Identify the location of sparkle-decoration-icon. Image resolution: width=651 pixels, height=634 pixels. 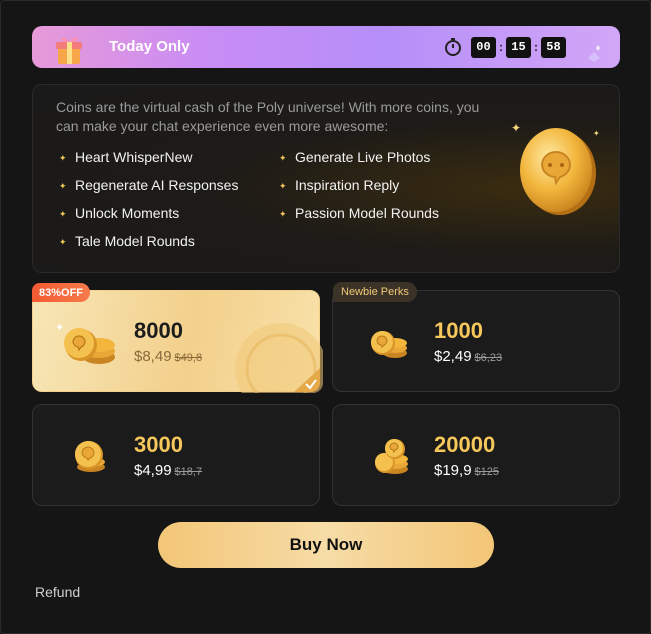
(594, 53).